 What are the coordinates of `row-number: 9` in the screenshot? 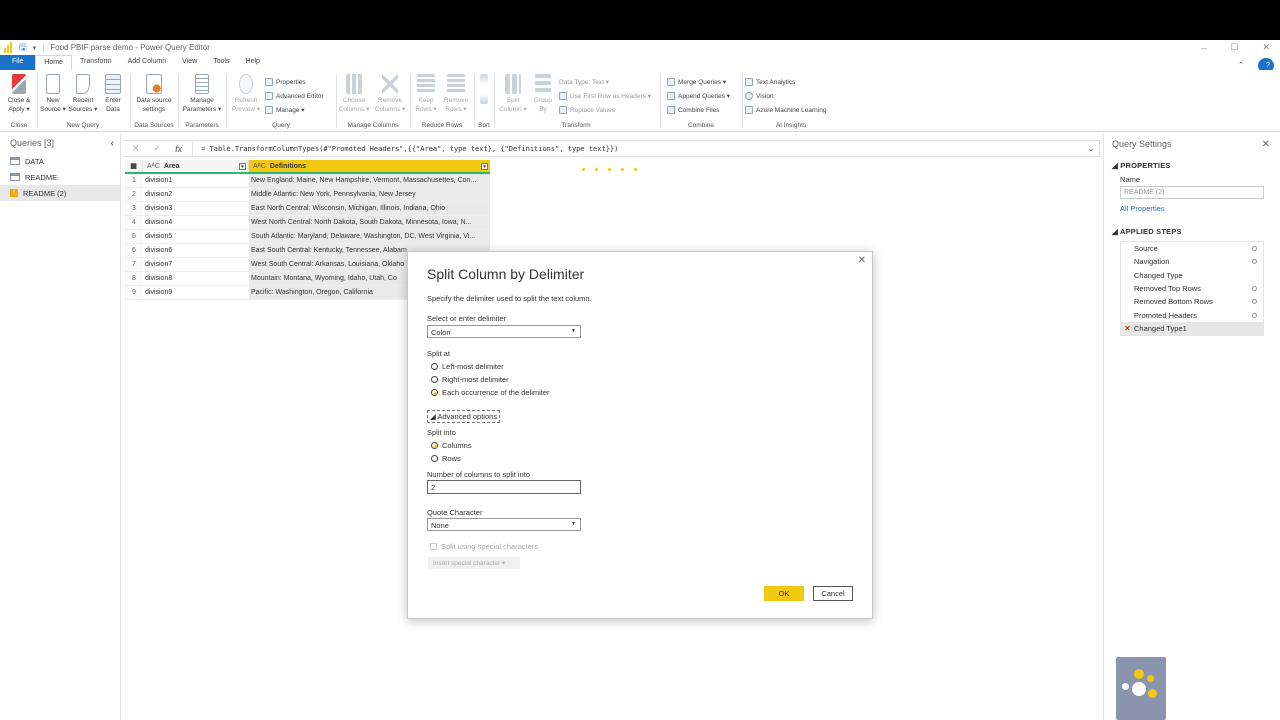 It's located at (134, 292).